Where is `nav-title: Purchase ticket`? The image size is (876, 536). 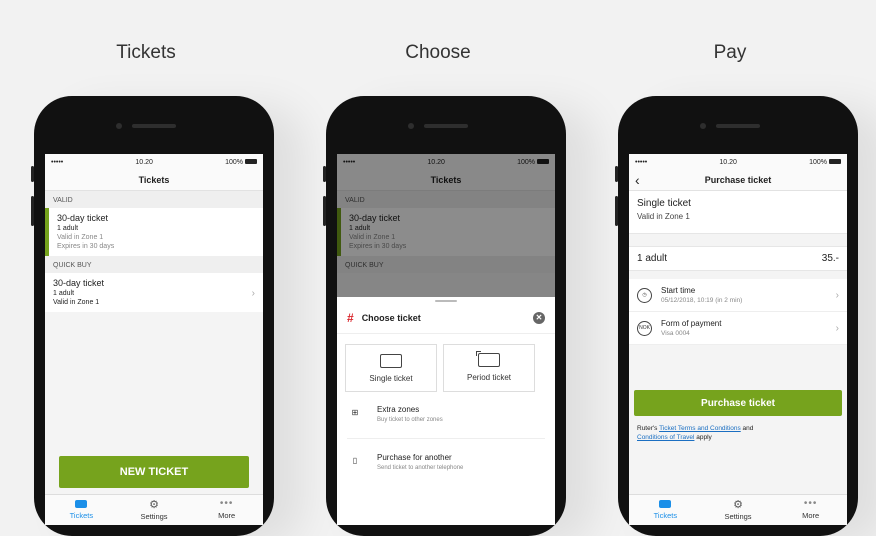
nav-title: Purchase ticket is located at coordinates (738, 180).